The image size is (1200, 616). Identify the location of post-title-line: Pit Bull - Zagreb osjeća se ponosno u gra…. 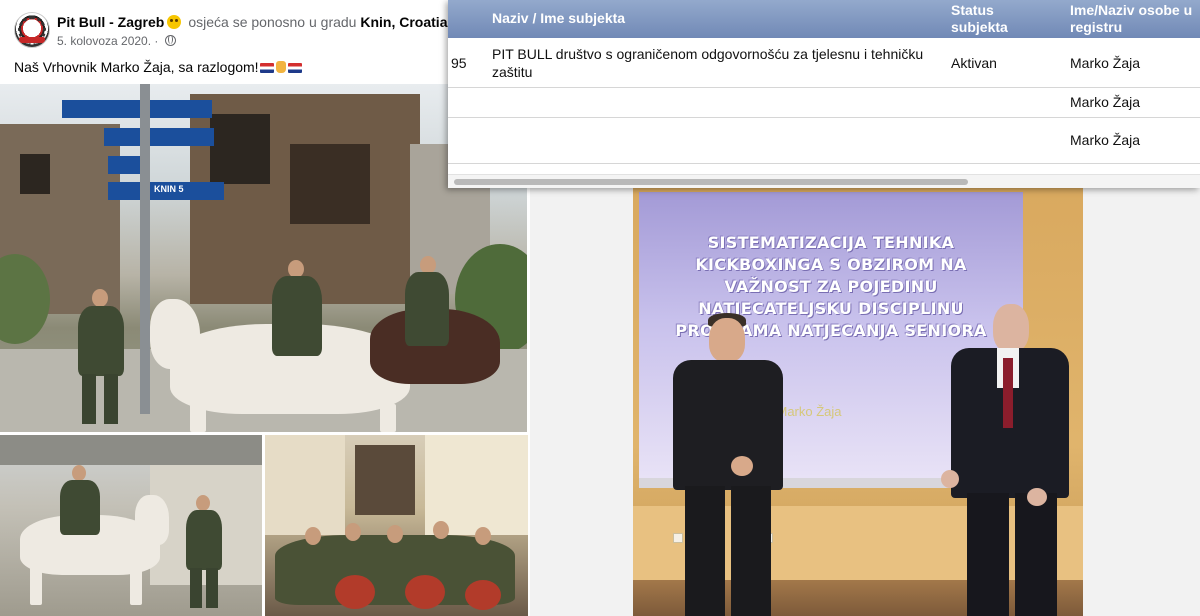
(254, 22).